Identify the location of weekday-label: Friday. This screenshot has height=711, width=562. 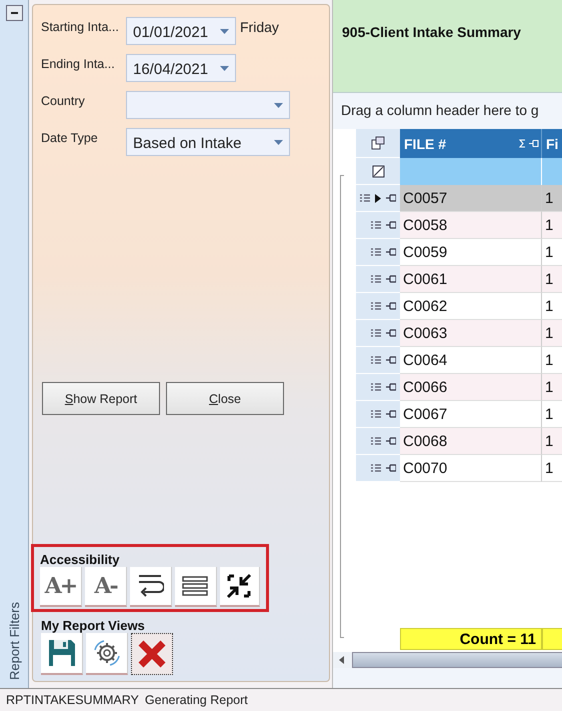
(259, 26).